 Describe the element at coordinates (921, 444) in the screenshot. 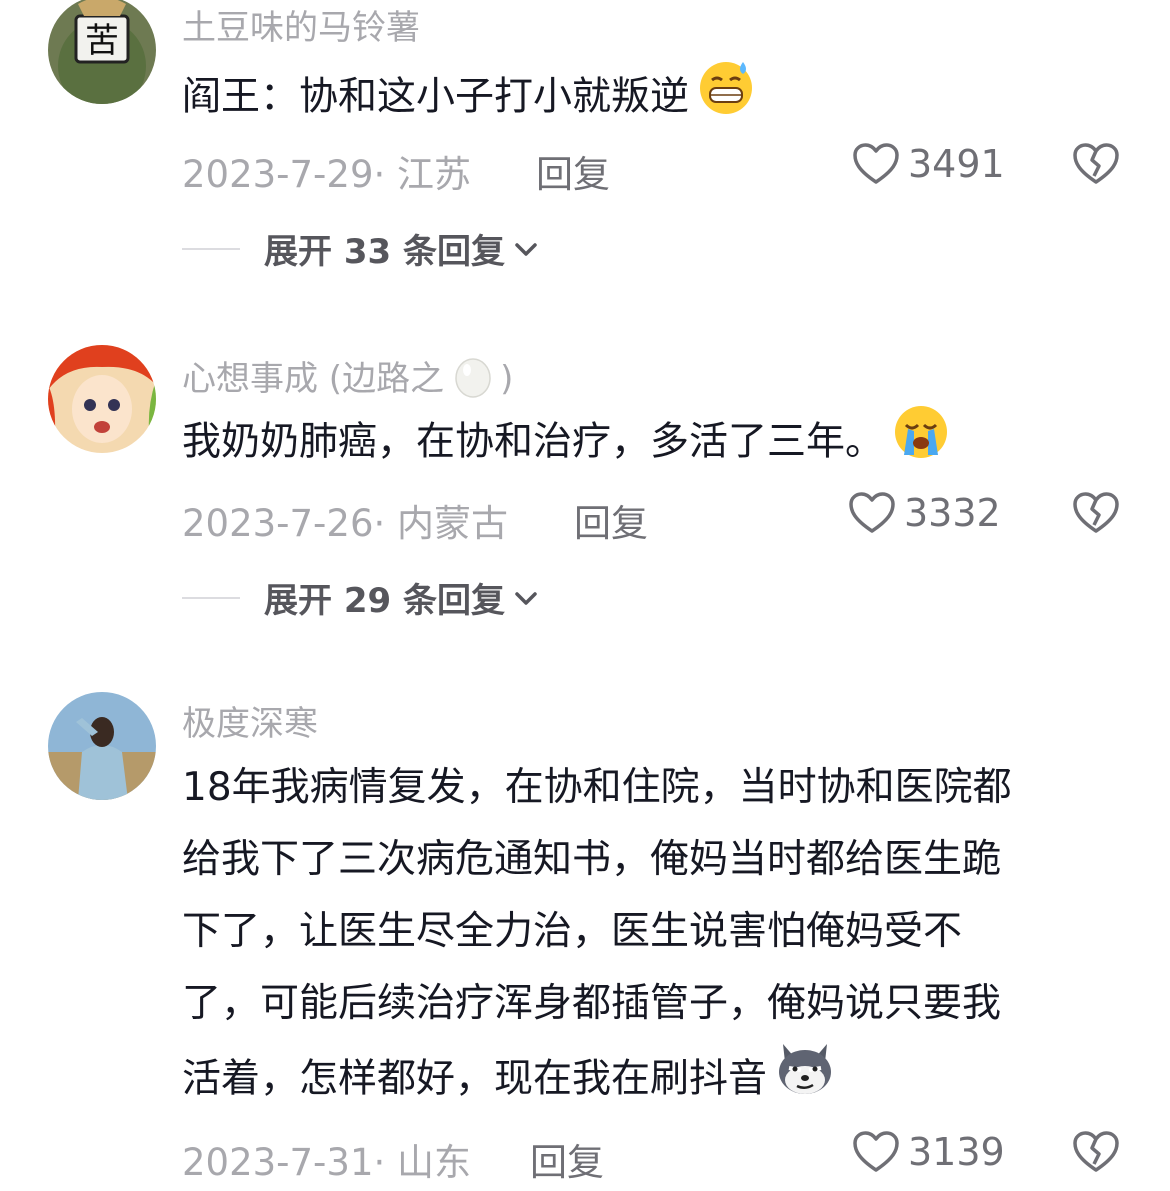

I see `crying-emoji` at that location.